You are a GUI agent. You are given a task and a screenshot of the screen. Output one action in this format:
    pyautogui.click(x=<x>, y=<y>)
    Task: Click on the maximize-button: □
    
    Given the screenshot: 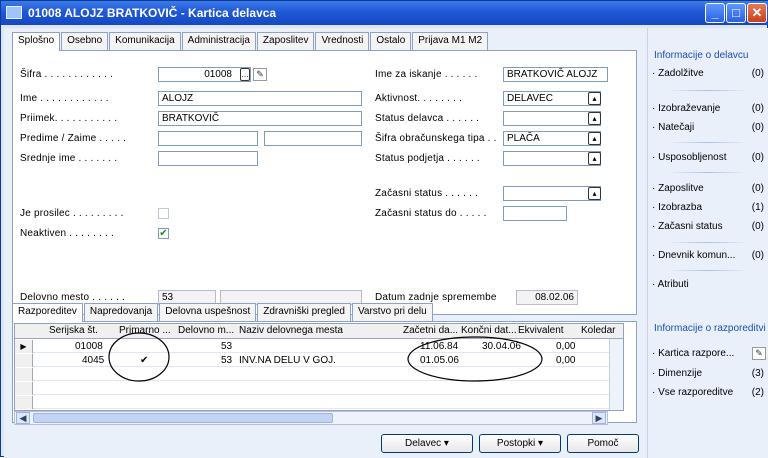 What is the action you would take?
    pyautogui.click(x=736, y=13)
    